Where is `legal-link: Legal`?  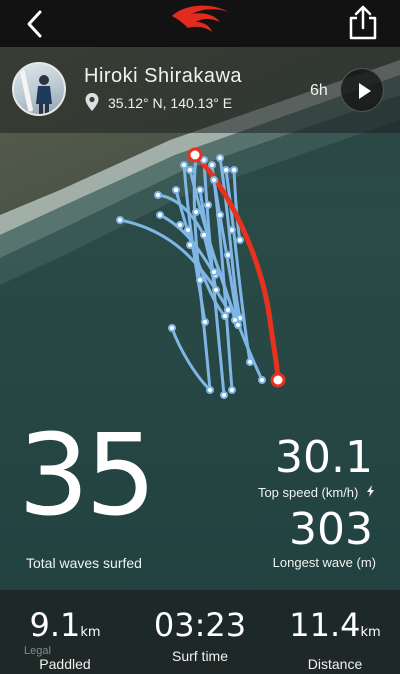
legal-link: Legal is located at coordinates (37, 651).